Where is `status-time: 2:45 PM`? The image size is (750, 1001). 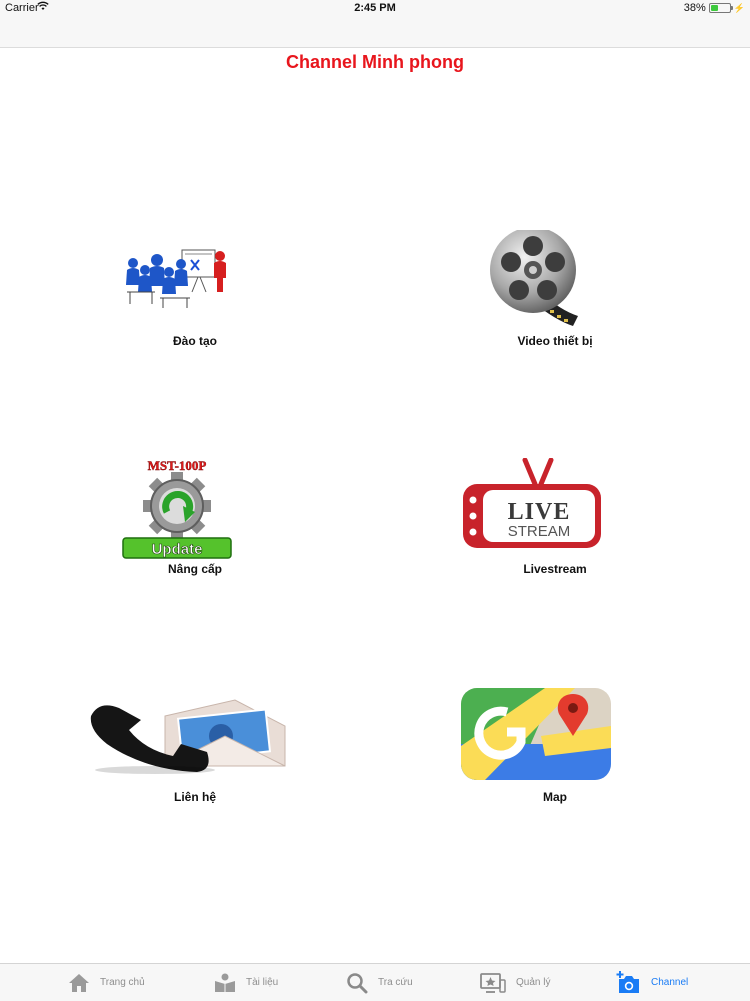 status-time: 2:45 PM is located at coordinates (375, 8).